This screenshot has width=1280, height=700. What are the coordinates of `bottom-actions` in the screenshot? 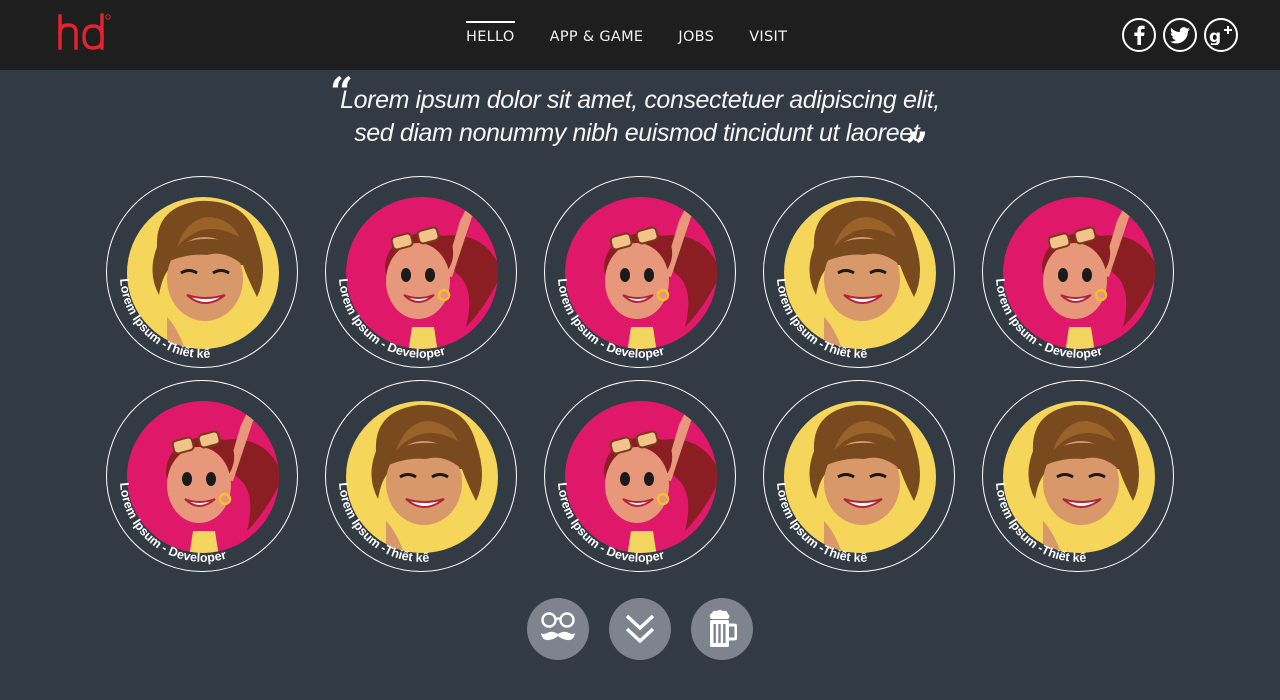 It's located at (650, 629).